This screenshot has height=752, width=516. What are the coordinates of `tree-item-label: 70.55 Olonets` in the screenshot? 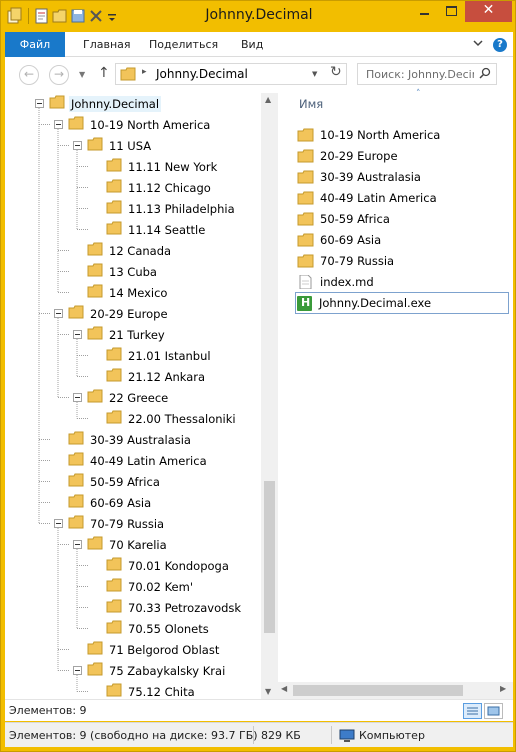 It's located at (168, 628).